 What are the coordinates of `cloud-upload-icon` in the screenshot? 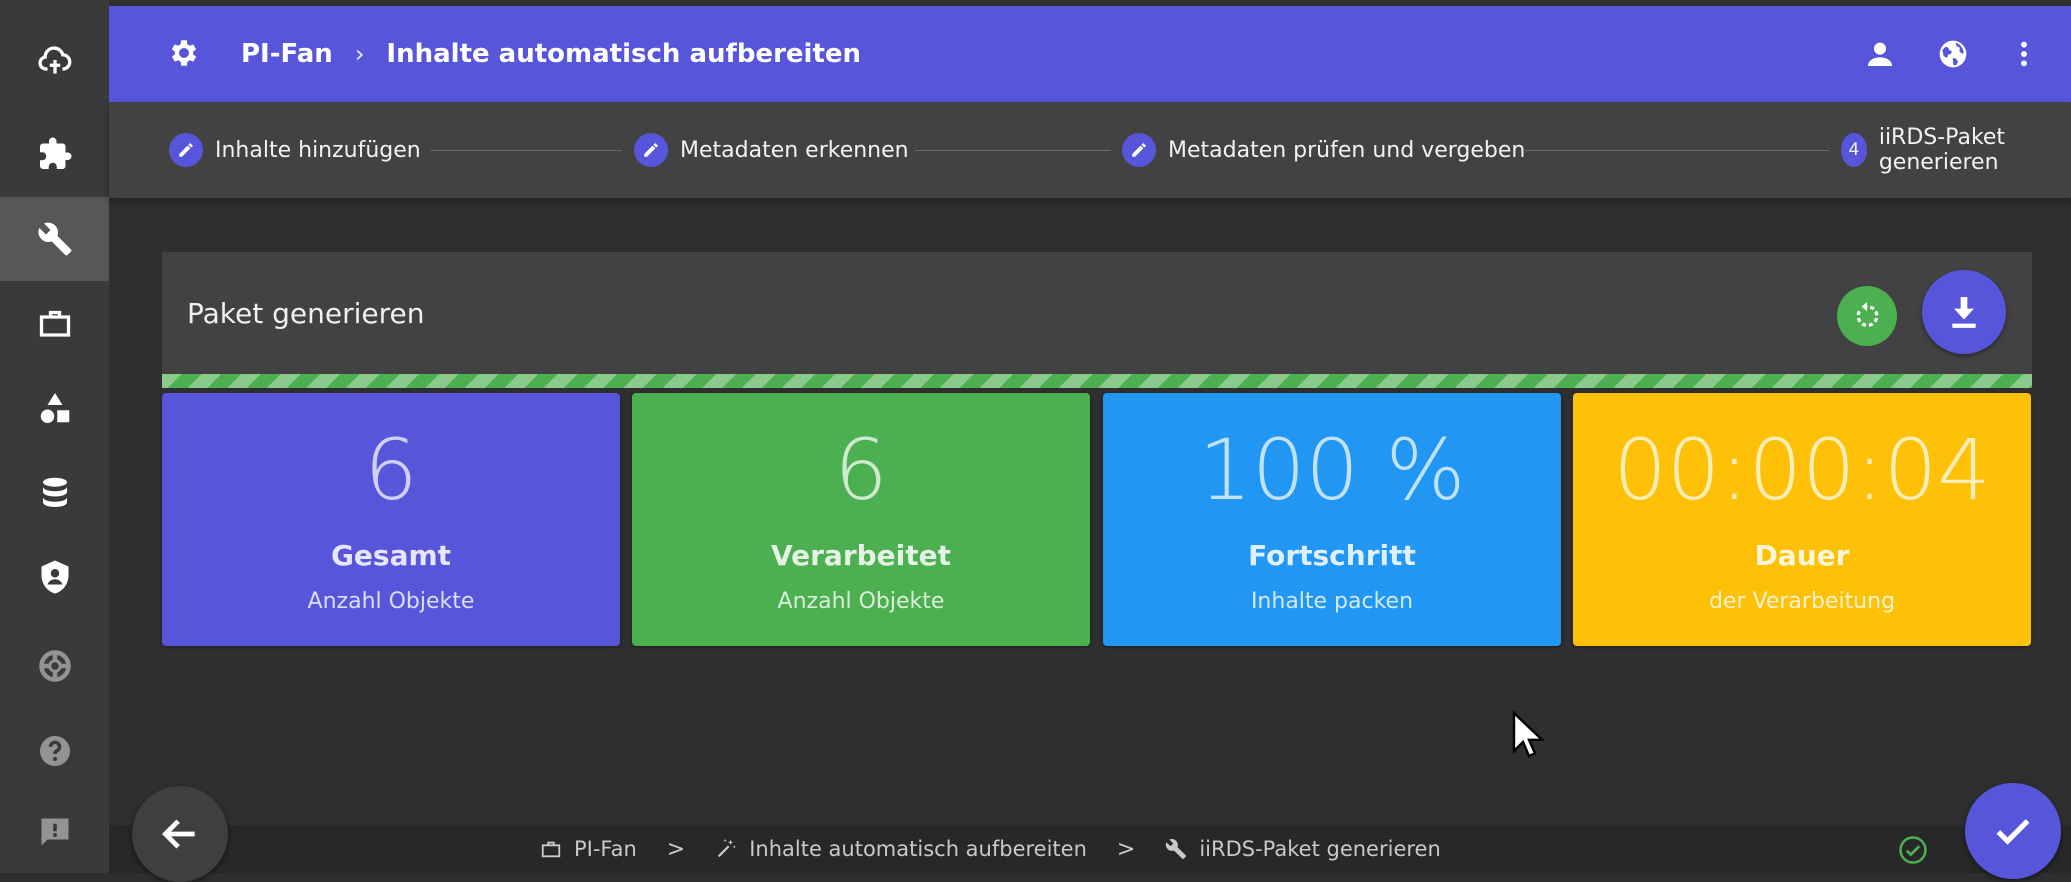 It's located at (54, 60).